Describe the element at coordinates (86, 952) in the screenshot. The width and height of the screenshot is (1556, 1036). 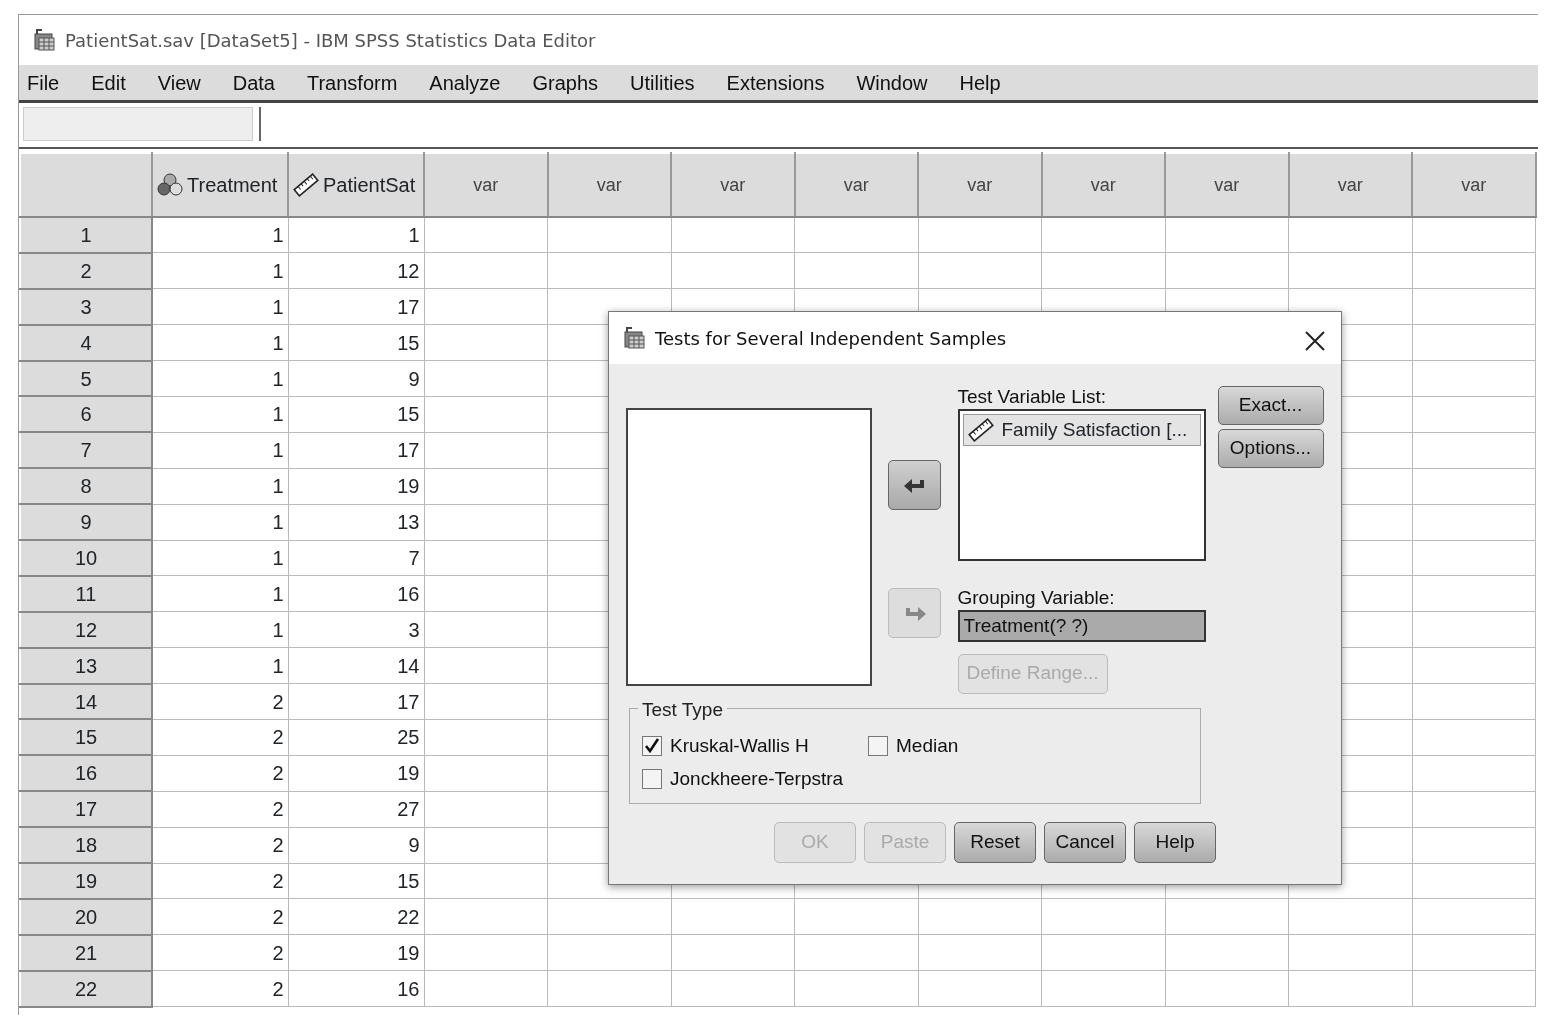
I see `row-number: 21` at that location.